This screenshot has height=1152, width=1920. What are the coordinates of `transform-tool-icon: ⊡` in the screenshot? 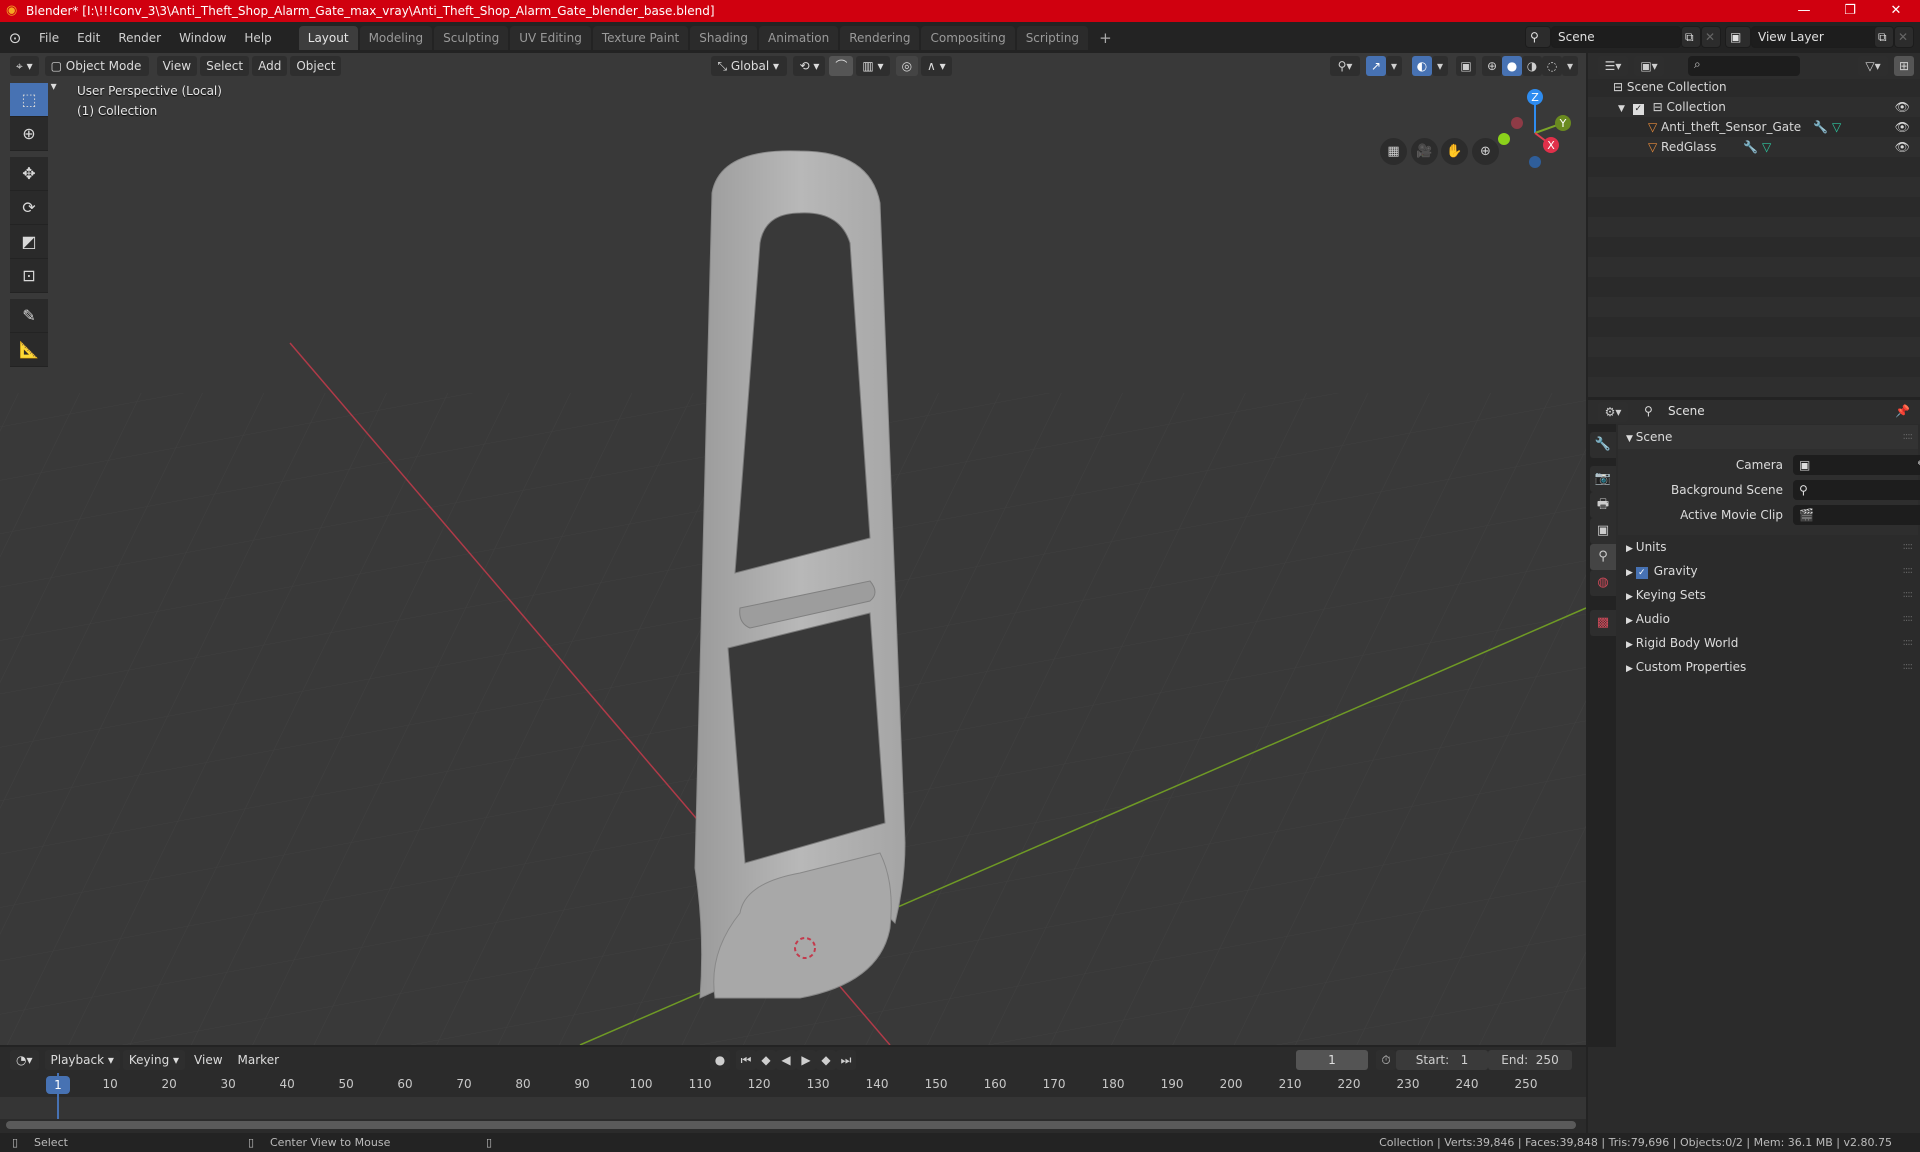 It's located at (29, 276).